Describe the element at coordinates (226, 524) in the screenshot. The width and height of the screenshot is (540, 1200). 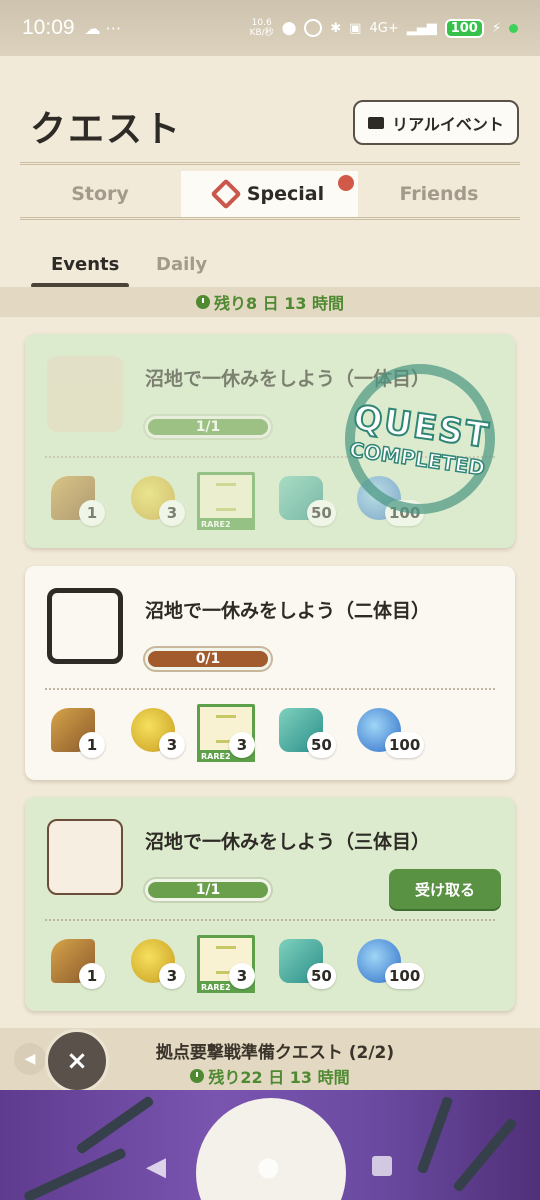
I see `rarity-tag: RARE2` at that location.